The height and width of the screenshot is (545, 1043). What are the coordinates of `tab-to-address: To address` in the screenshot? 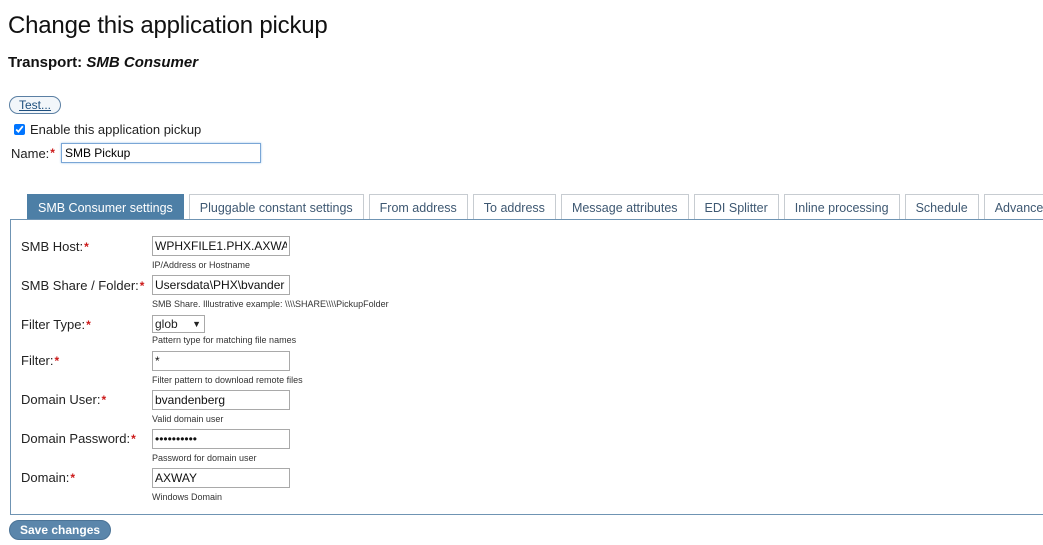 It's located at (514, 206).